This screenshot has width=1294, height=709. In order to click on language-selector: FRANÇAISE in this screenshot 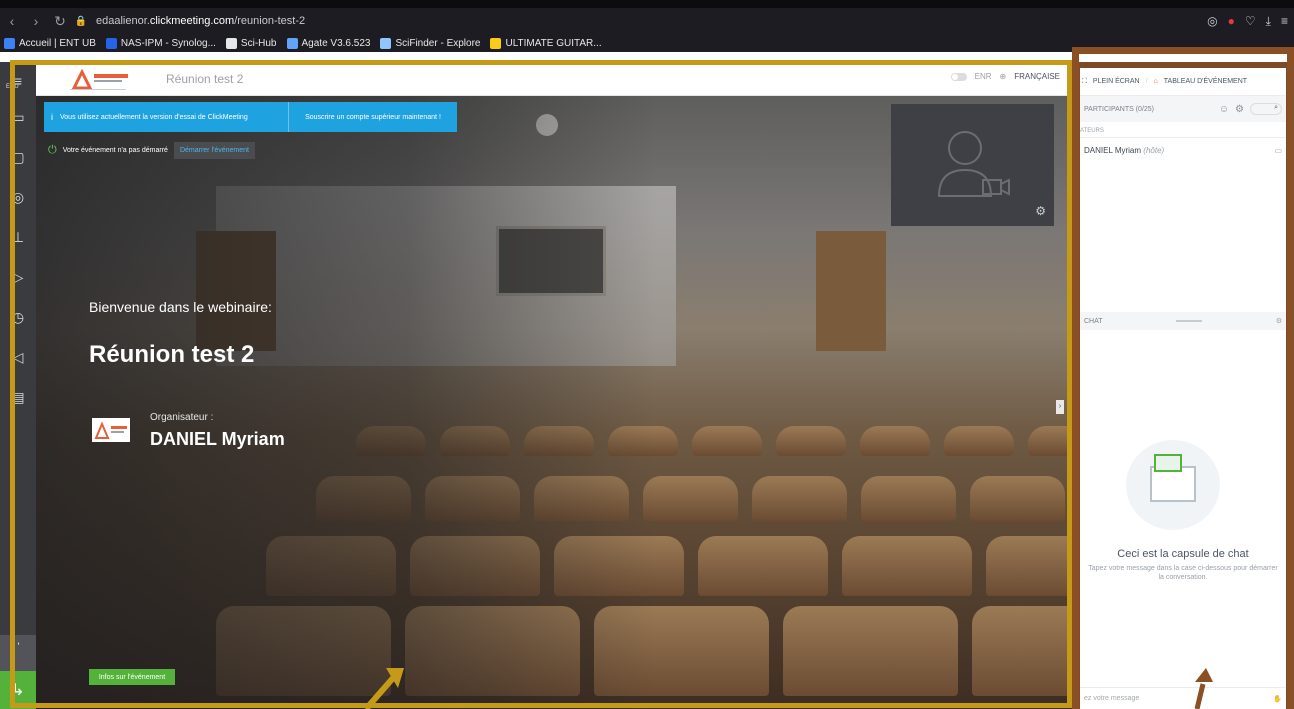, I will do `click(1037, 76)`.